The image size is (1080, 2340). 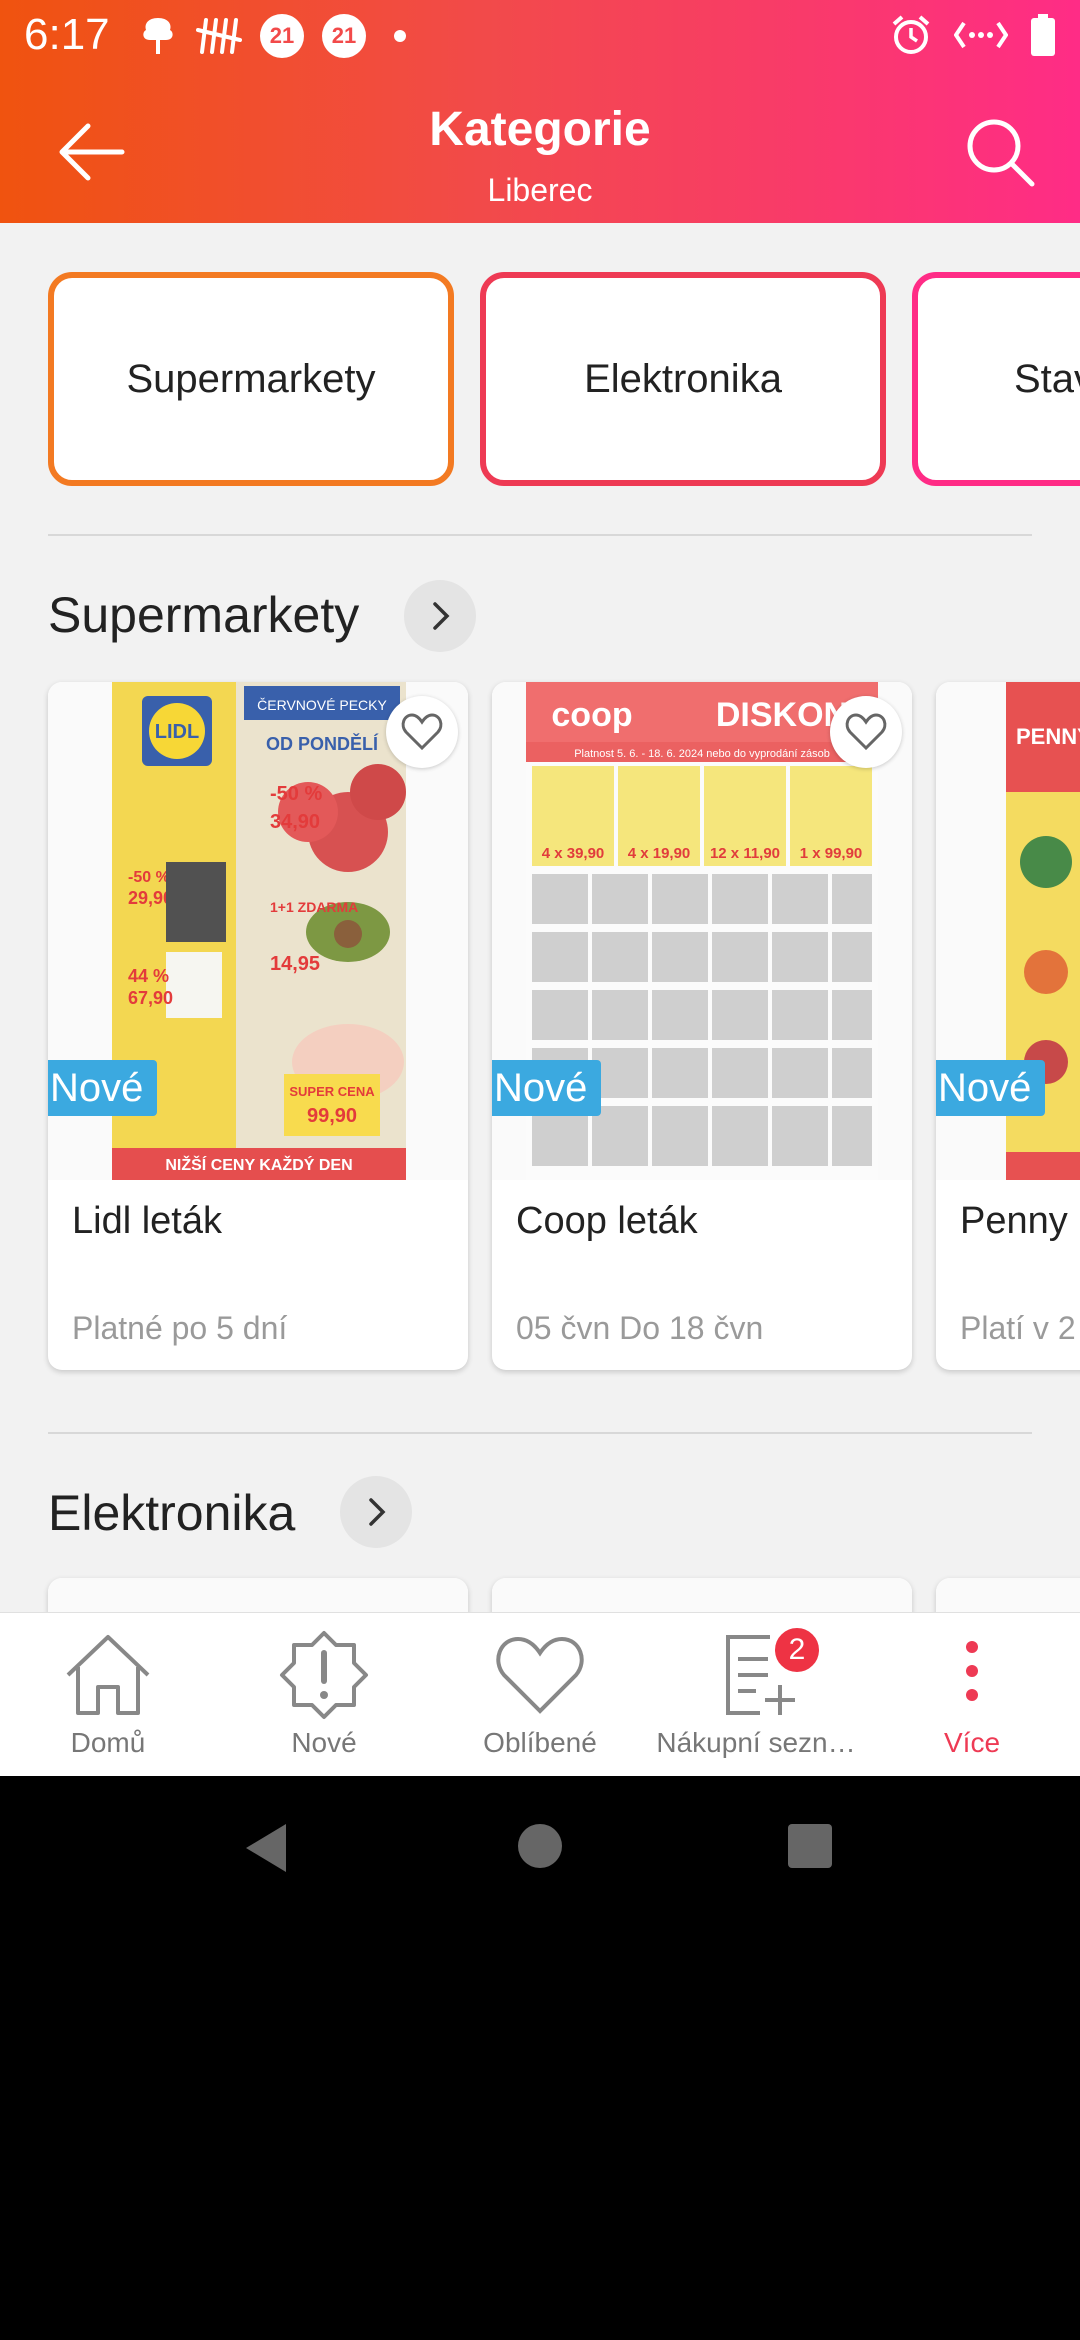 I want to click on back-nav-icon, so click(x=265, y=1848).